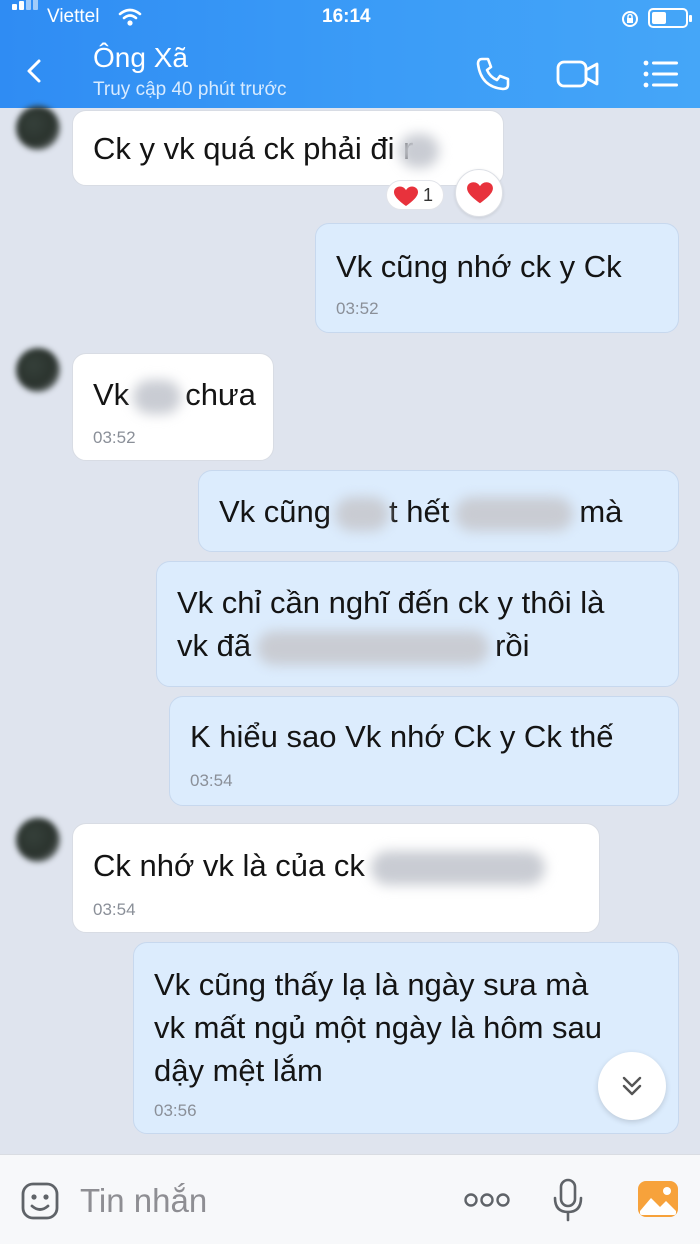  I want to click on message-text: vk đã, so click(214, 645).